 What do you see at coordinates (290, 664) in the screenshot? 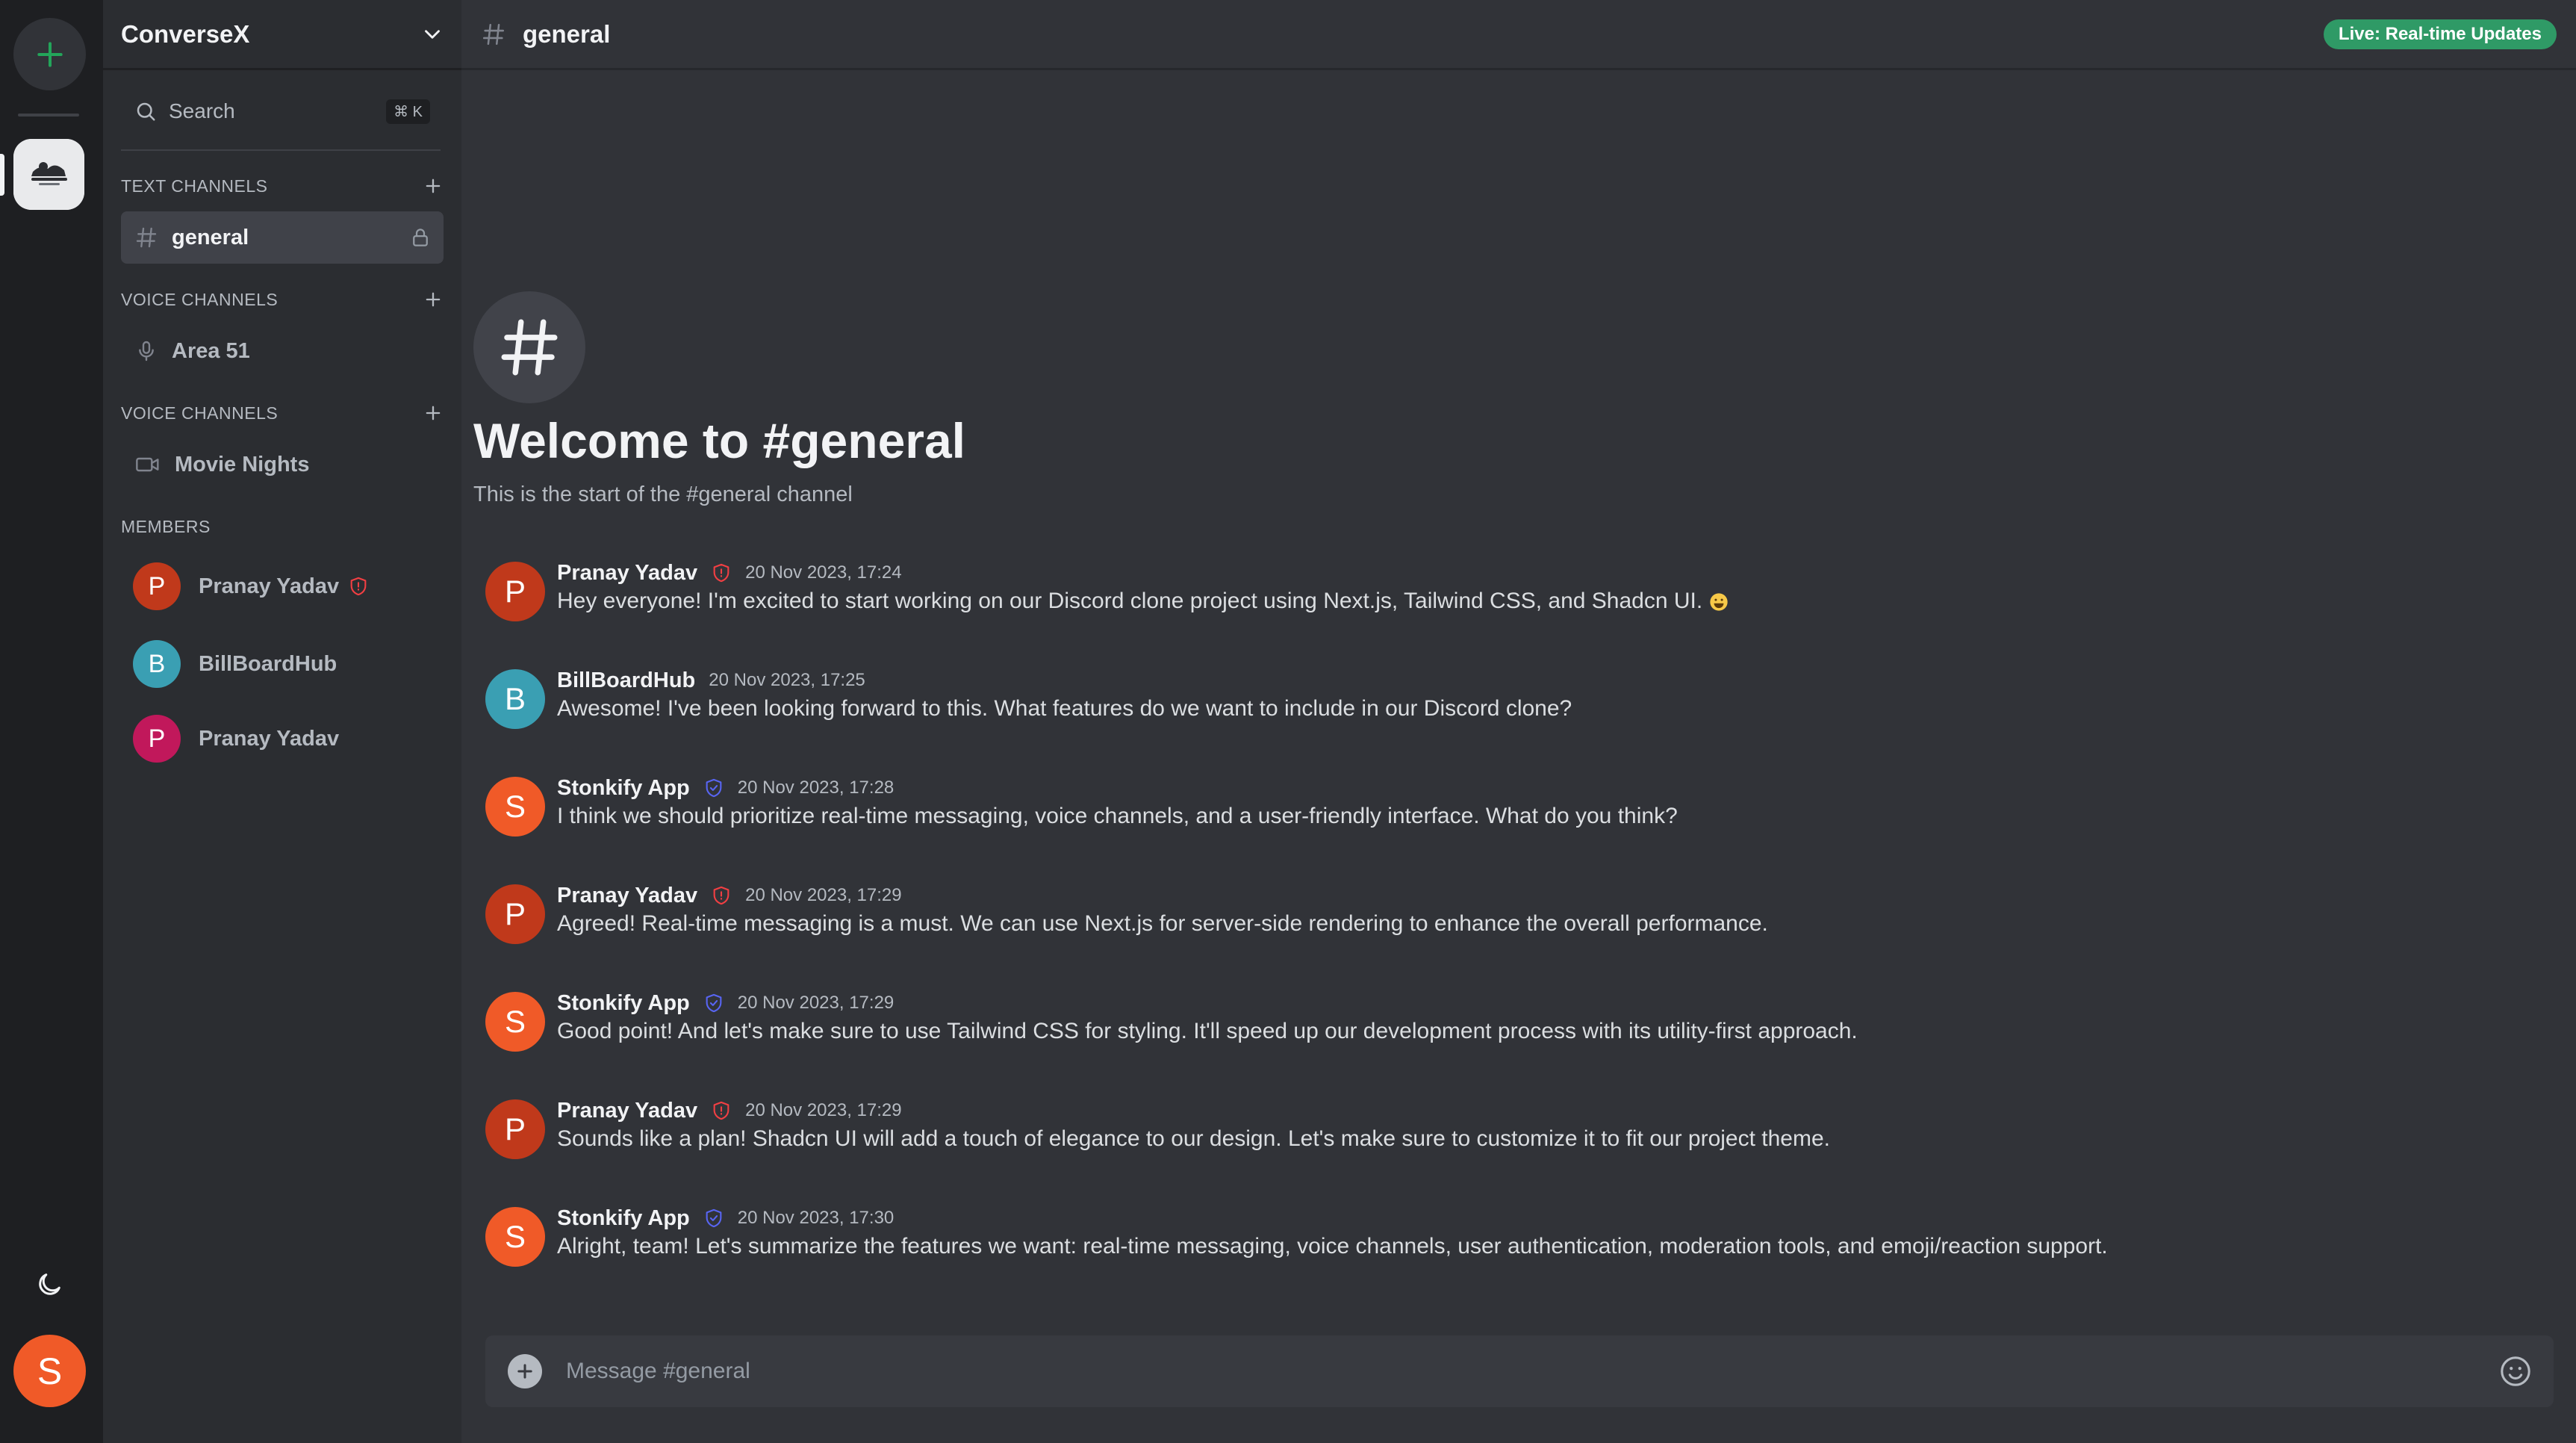
I see `member-item: B BillBoardHub` at bounding box center [290, 664].